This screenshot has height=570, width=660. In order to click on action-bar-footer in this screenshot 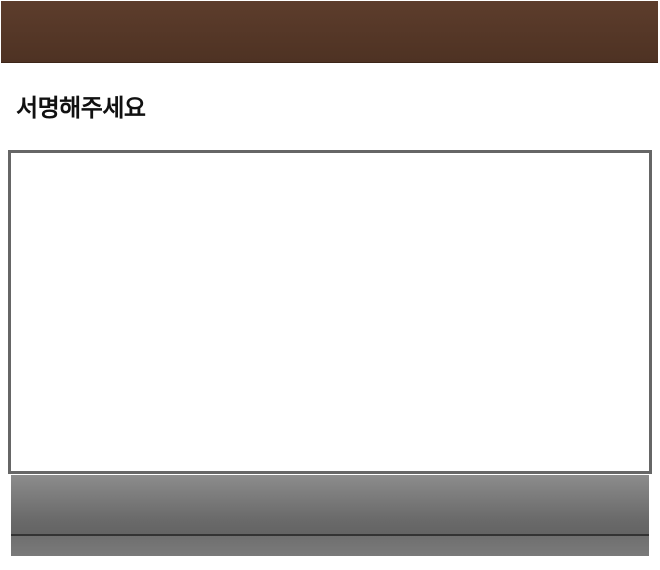, I will do `click(330, 546)`.